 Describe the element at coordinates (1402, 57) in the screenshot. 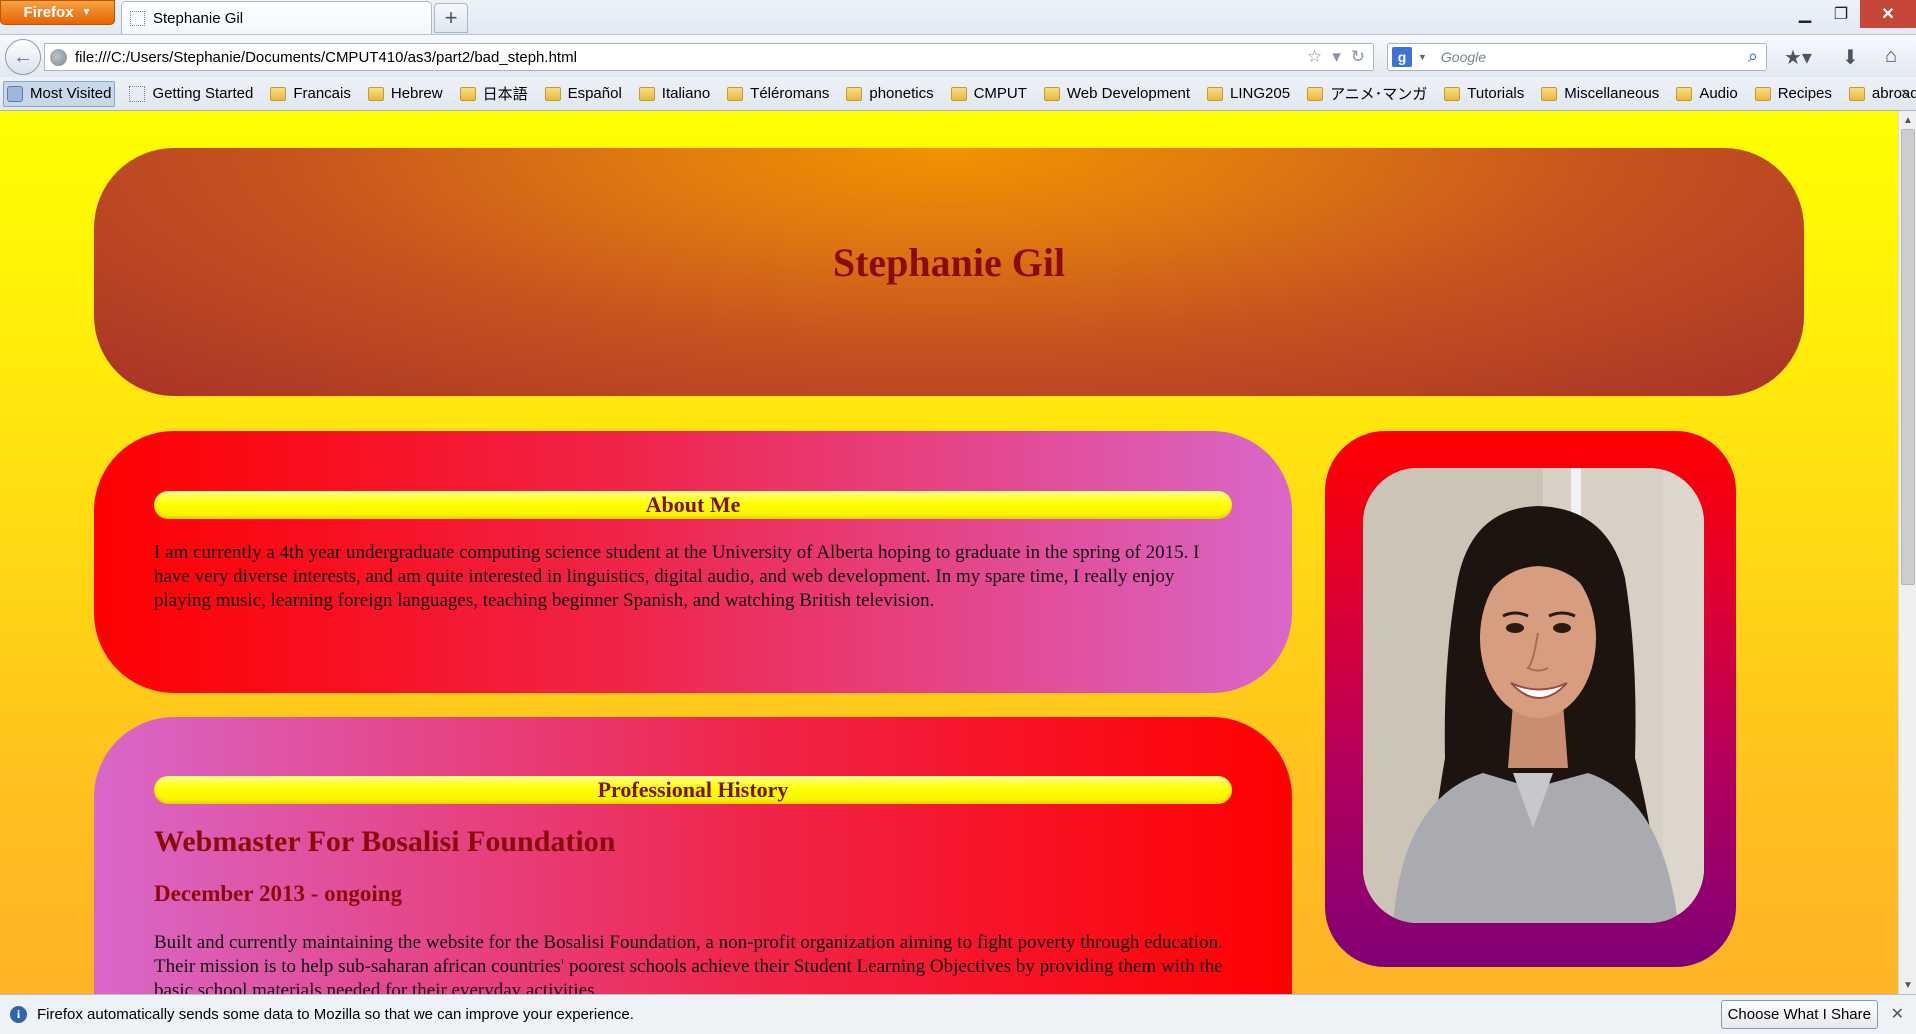

I see `search-engine-icon: g` at that location.